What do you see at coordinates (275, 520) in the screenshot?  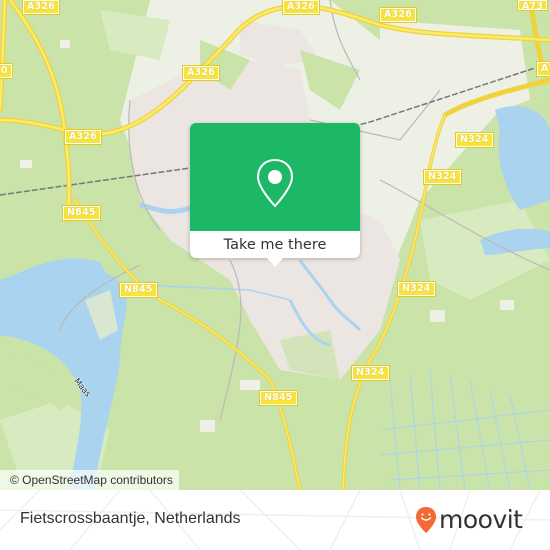 I see `footer: Fietscrossbaantje, Netherlands moovit` at bounding box center [275, 520].